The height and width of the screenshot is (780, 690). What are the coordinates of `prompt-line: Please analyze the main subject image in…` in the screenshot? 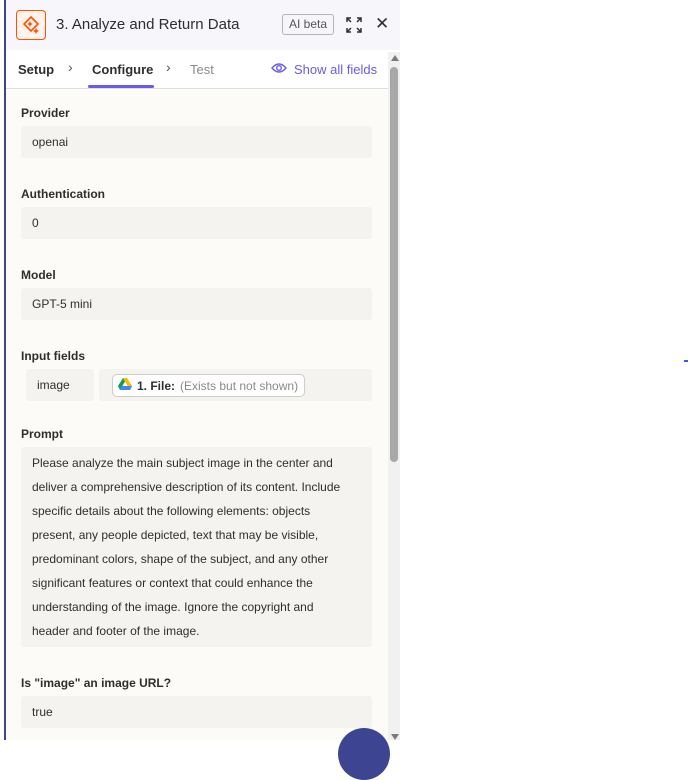 It's located at (182, 463).